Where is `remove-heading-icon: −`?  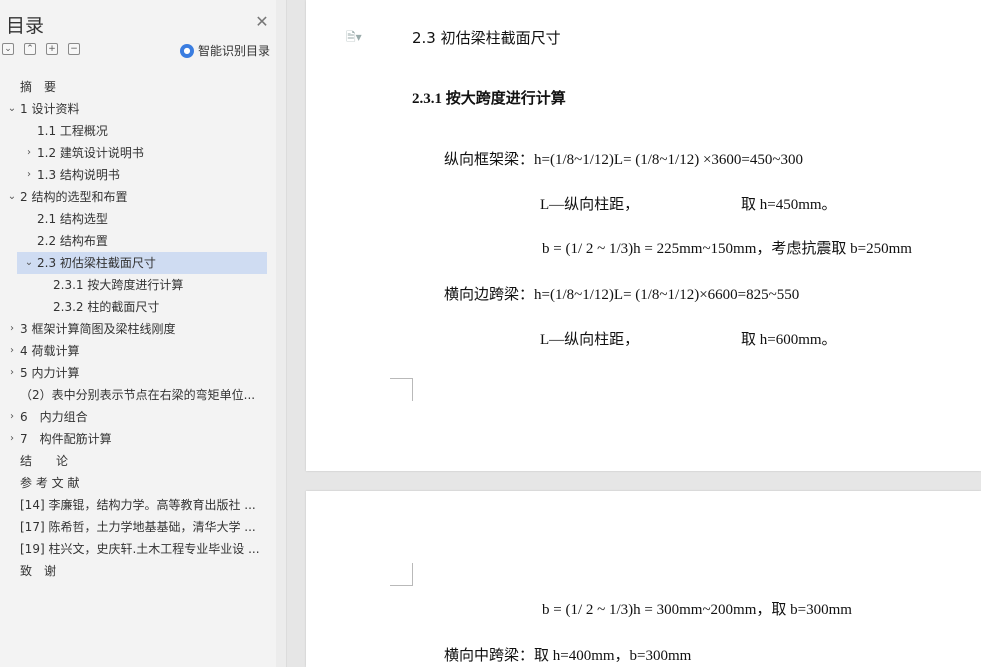 remove-heading-icon: − is located at coordinates (74, 49).